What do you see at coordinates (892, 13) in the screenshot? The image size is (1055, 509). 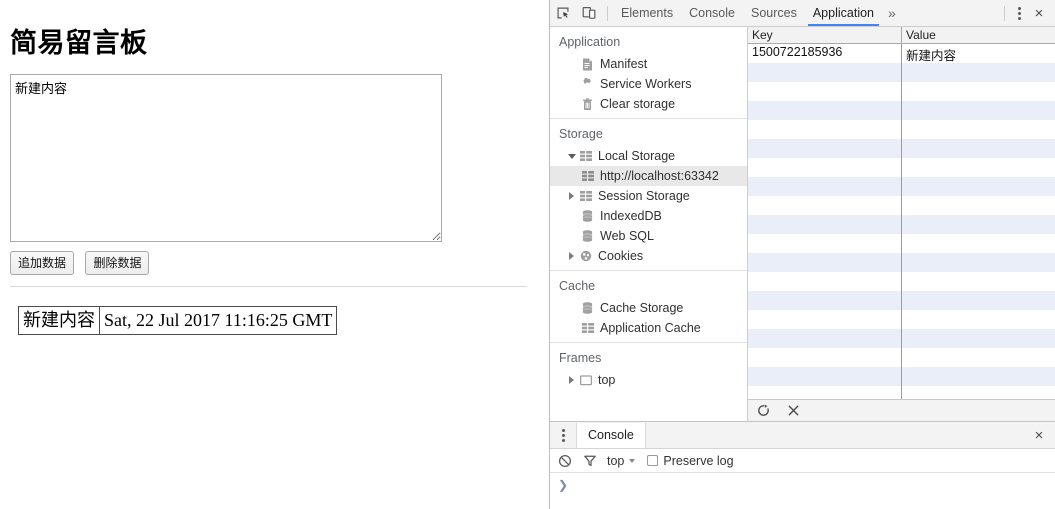 I see `more-tabs-icon: »` at bounding box center [892, 13].